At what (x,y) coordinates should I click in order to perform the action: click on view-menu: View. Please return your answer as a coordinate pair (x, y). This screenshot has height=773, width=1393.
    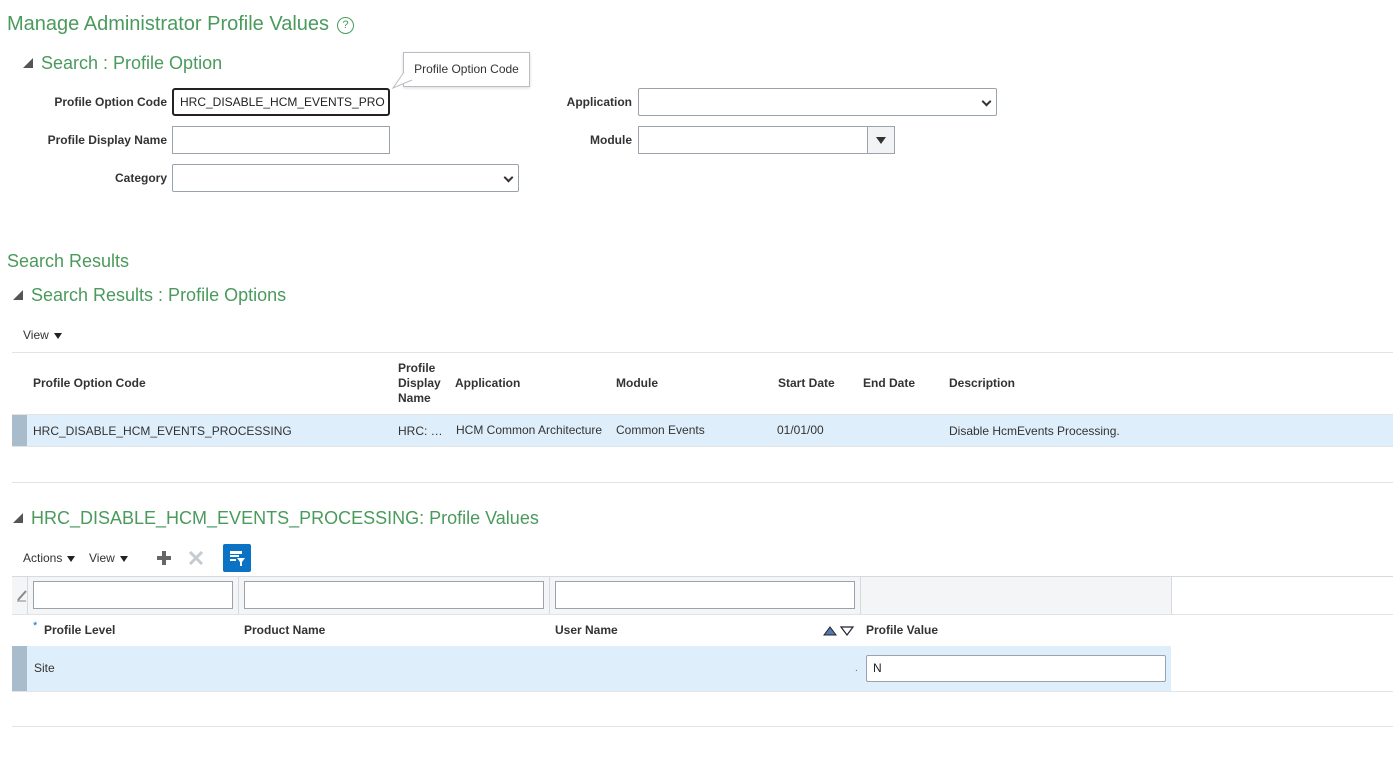
    Looking at the image, I should click on (42, 335).